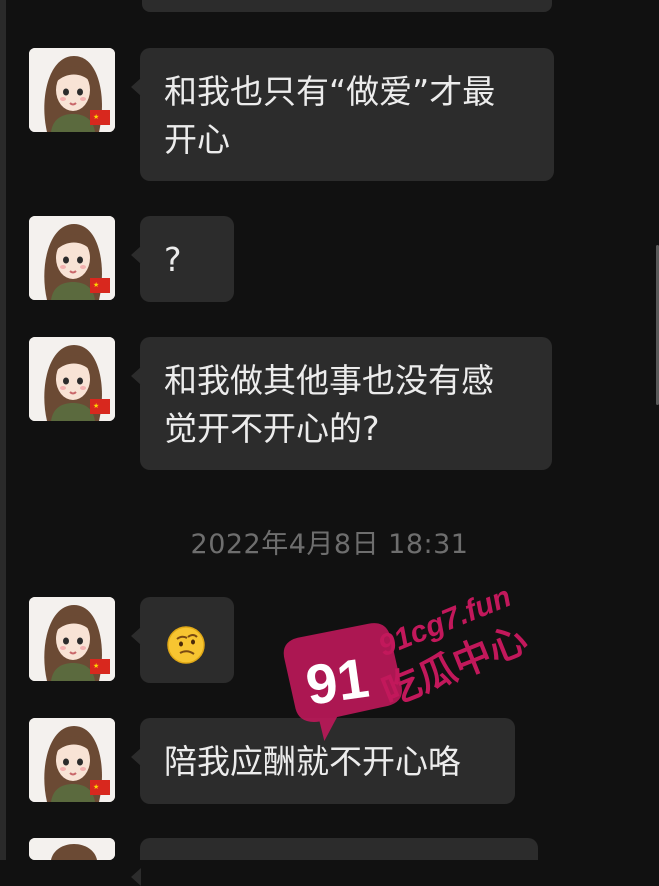  I want to click on watermark-brand: 吃瓜中心, so click(454, 666).